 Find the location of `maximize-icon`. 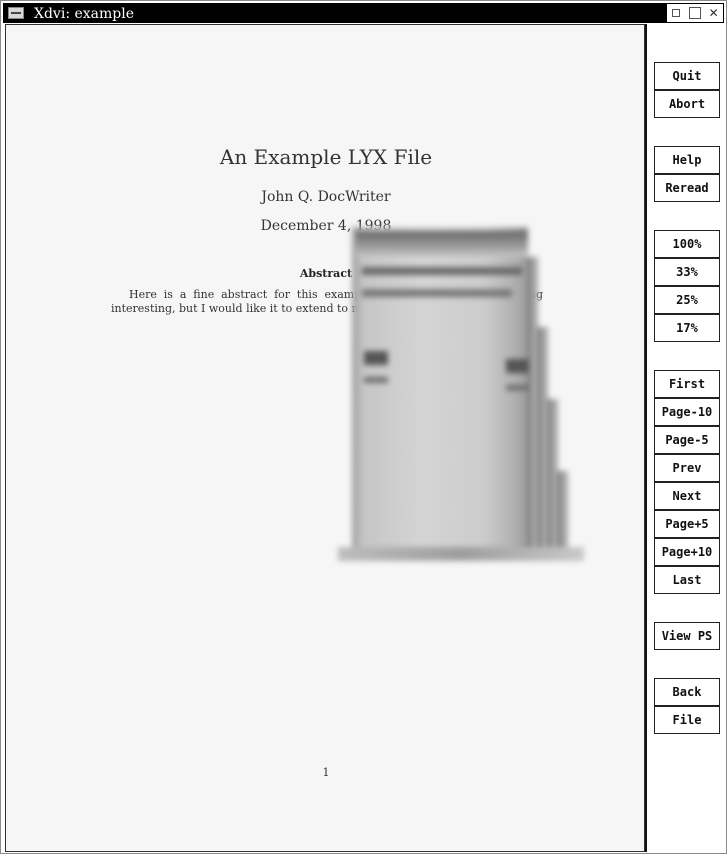

maximize-icon is located at coordinates (695, 13).